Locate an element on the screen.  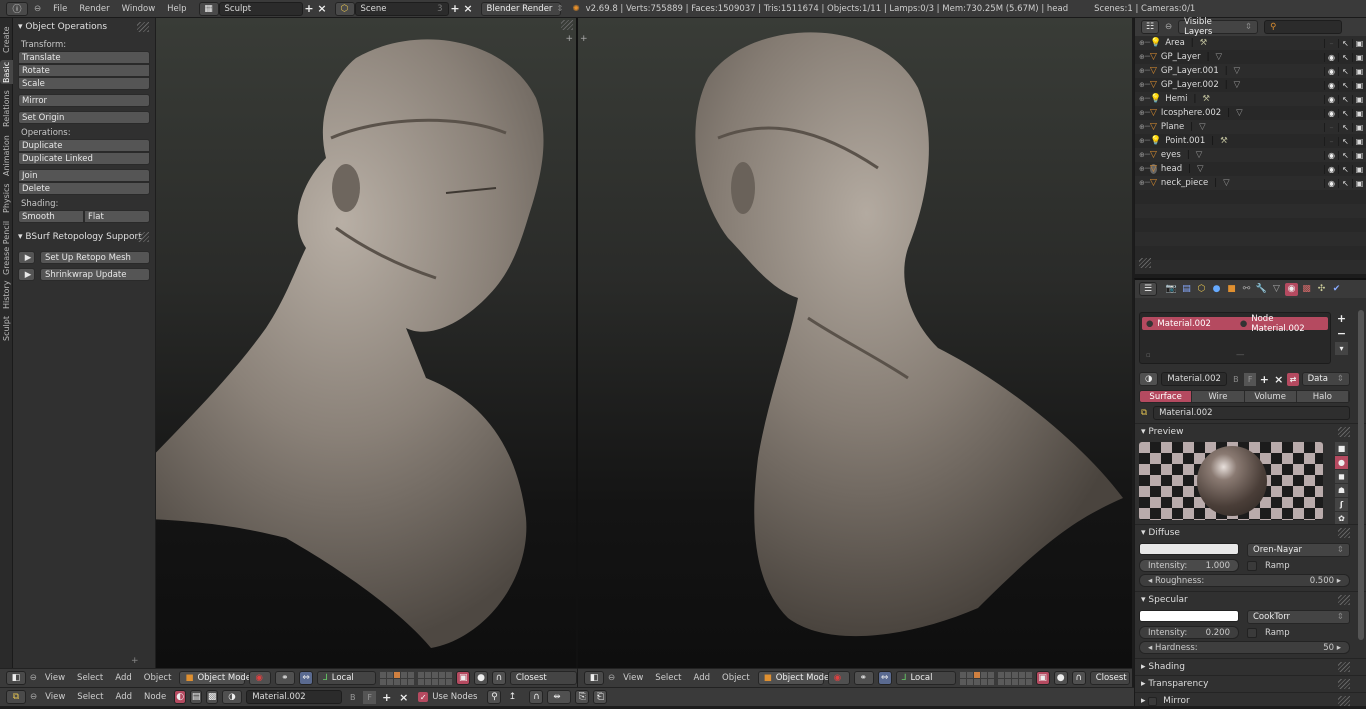
outliner-item: ⊕ ─ 💡 Hemi | ⚒ ◉ ↖ ▣ is located at coordinates (1250, 99).